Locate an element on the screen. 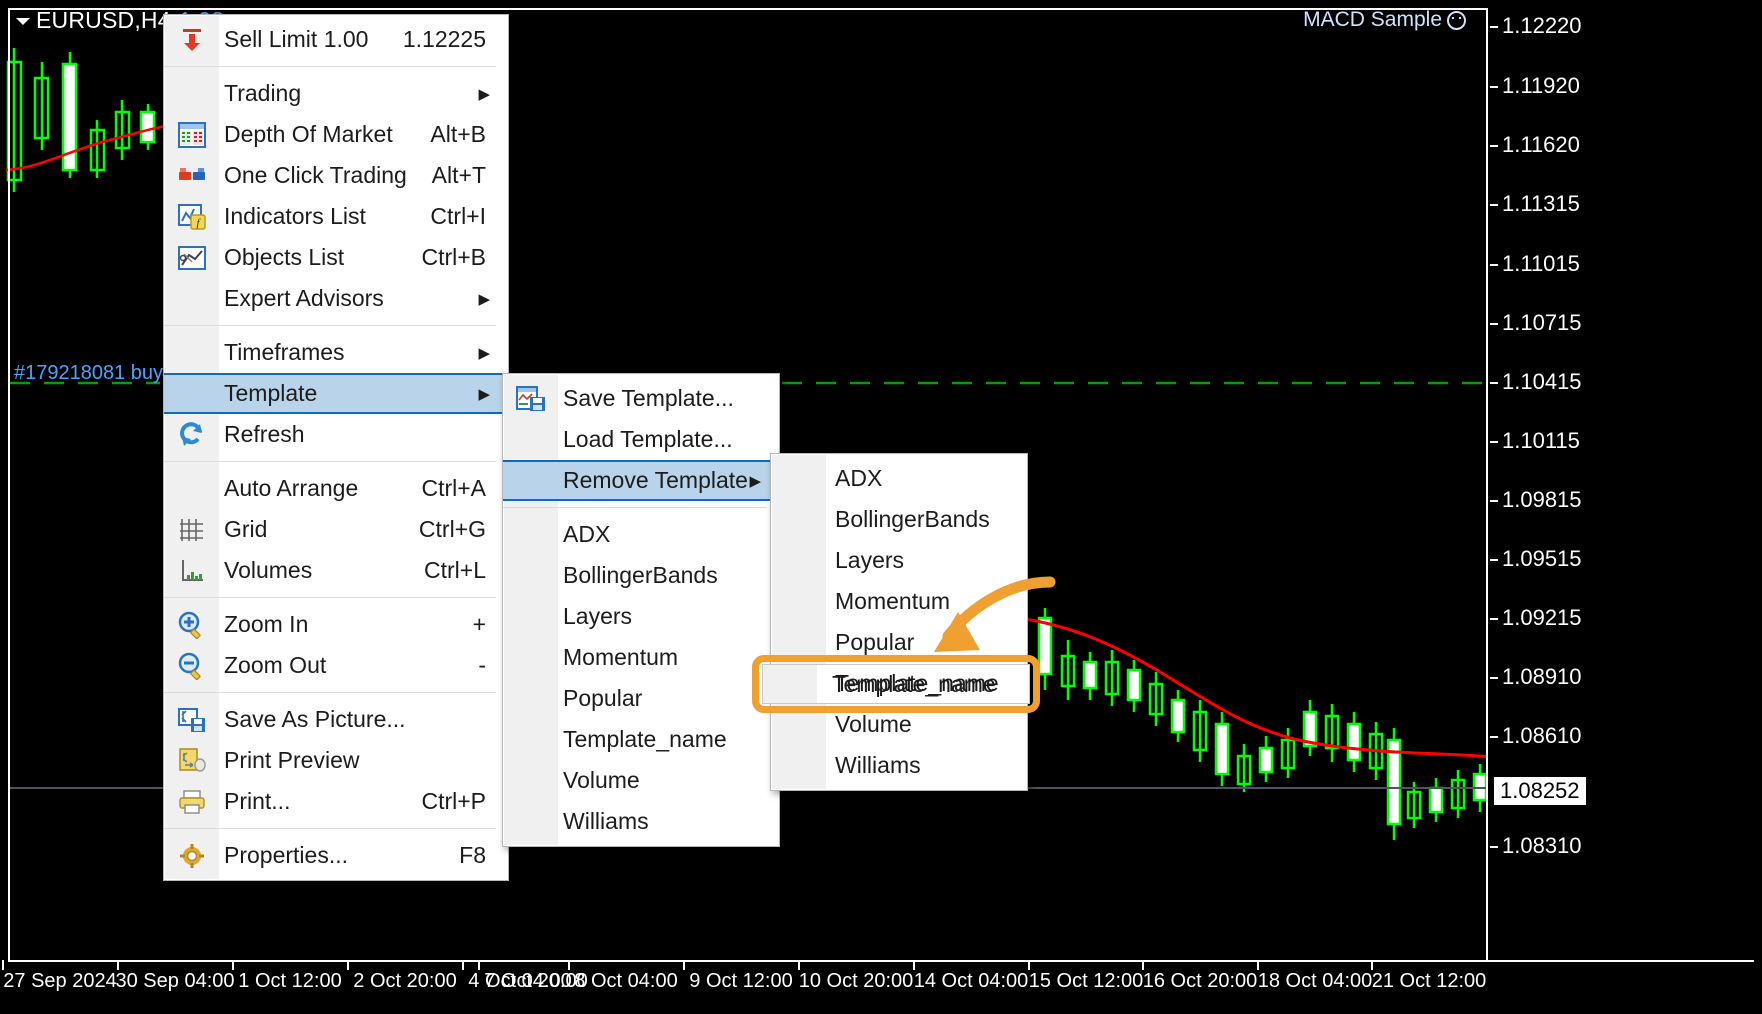  menu-item-trading: Trading ▶ is located at coordinates (336, 93).